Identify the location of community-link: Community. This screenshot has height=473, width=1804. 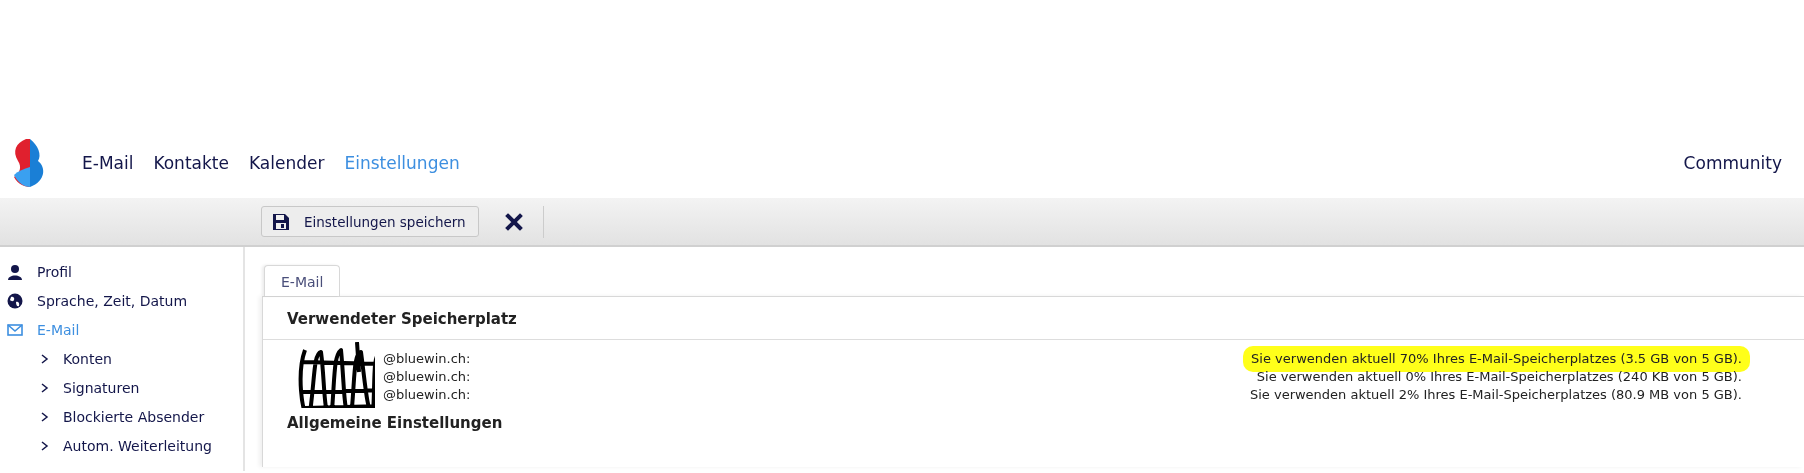
(1732, 163).